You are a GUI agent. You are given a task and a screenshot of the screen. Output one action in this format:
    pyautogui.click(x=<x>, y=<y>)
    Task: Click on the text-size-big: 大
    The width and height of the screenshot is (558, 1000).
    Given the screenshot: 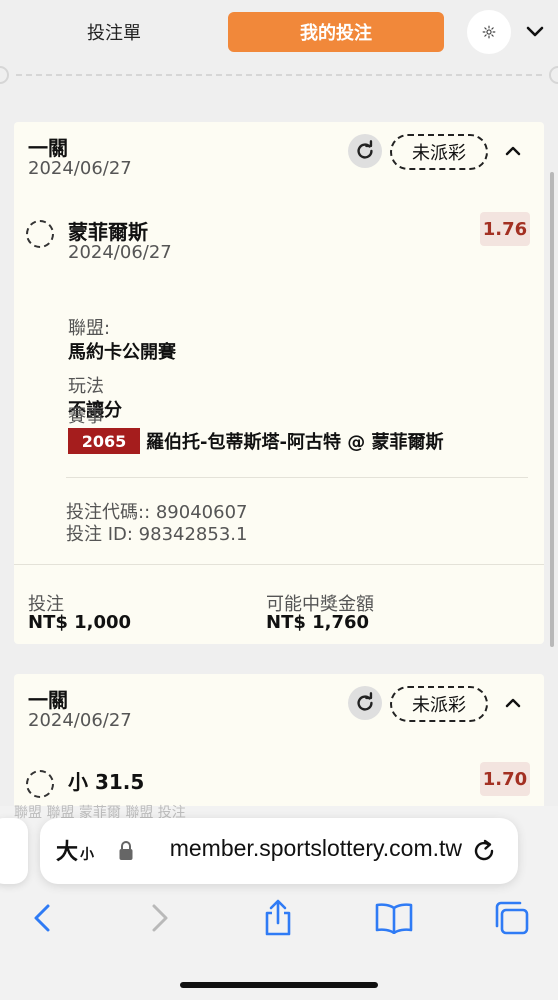 What is the action you would take?
    pyautogui.click(x=67, y=852)
    